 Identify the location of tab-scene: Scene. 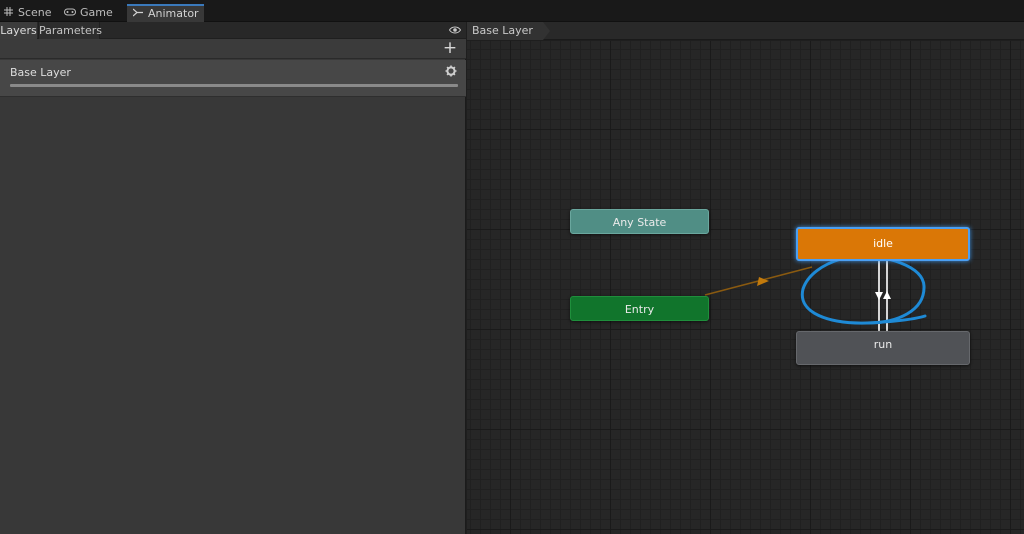
(30, 13).